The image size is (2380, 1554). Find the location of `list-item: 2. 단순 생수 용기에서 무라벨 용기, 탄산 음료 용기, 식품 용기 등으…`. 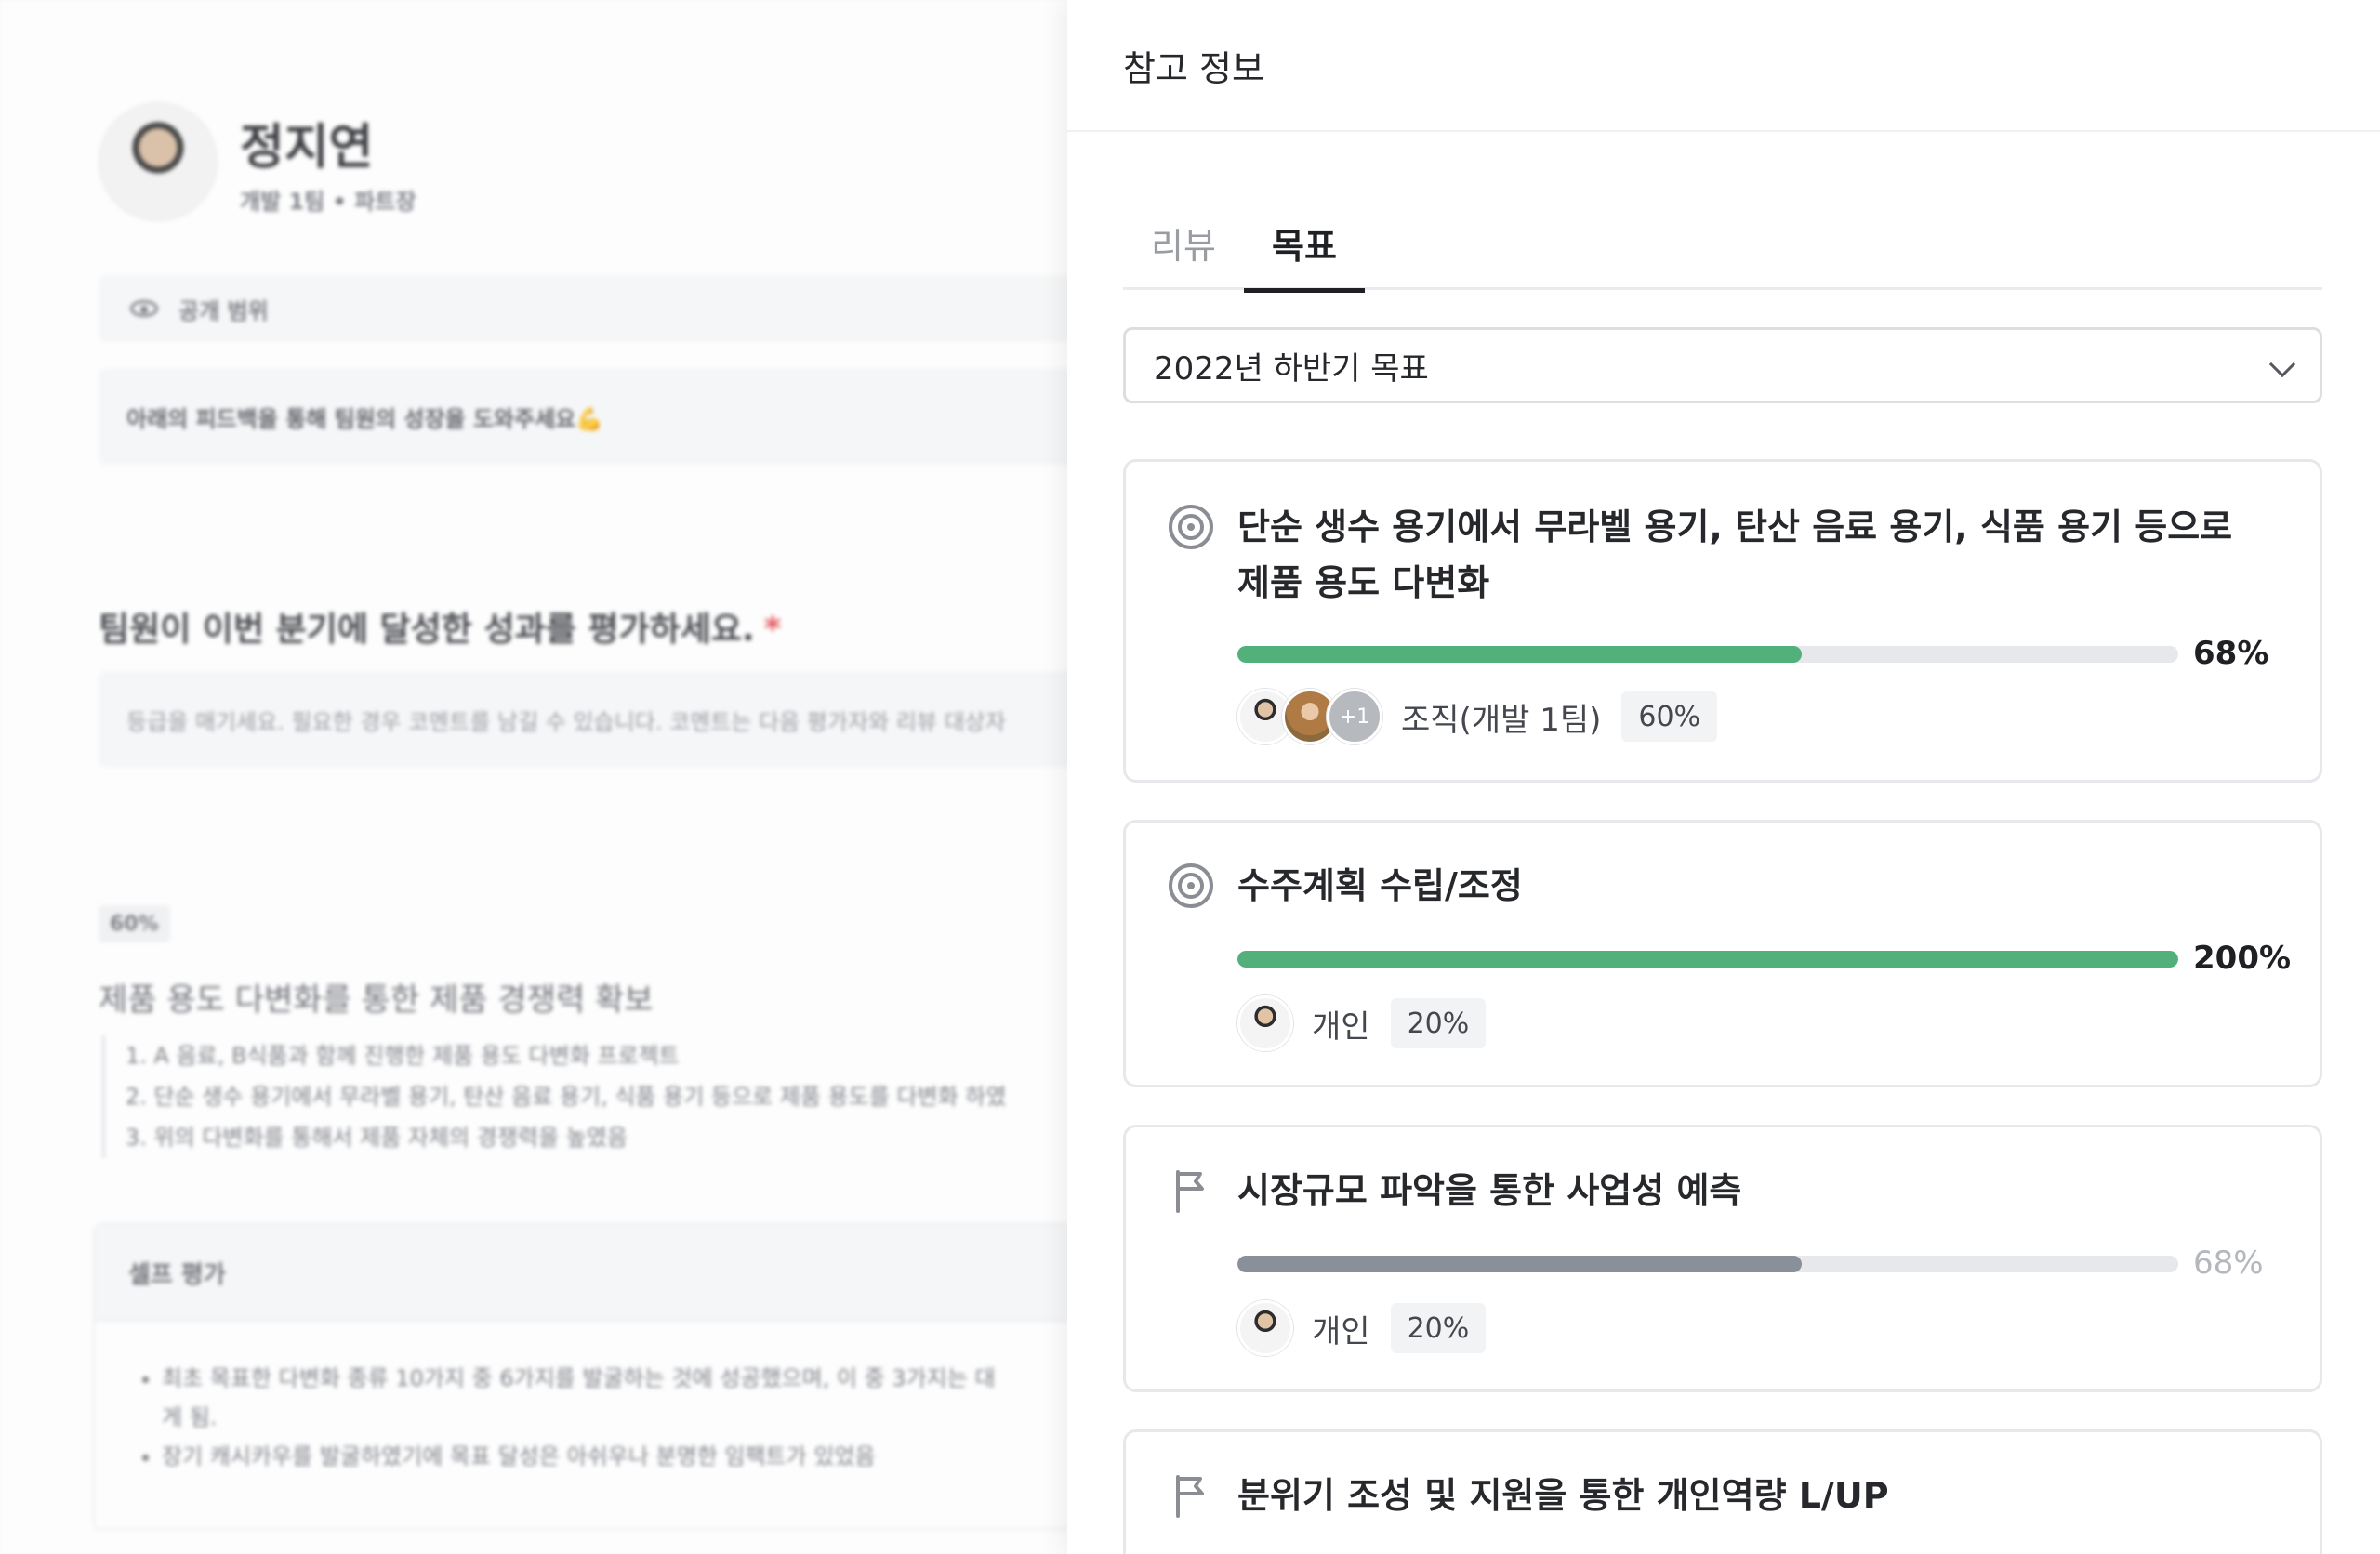

list-item: 2. 단순 생수 용기에서 무라벨 용기, 탄산 음료 용기, 식품 용기 등으… is located at coordinates (566, 1097).